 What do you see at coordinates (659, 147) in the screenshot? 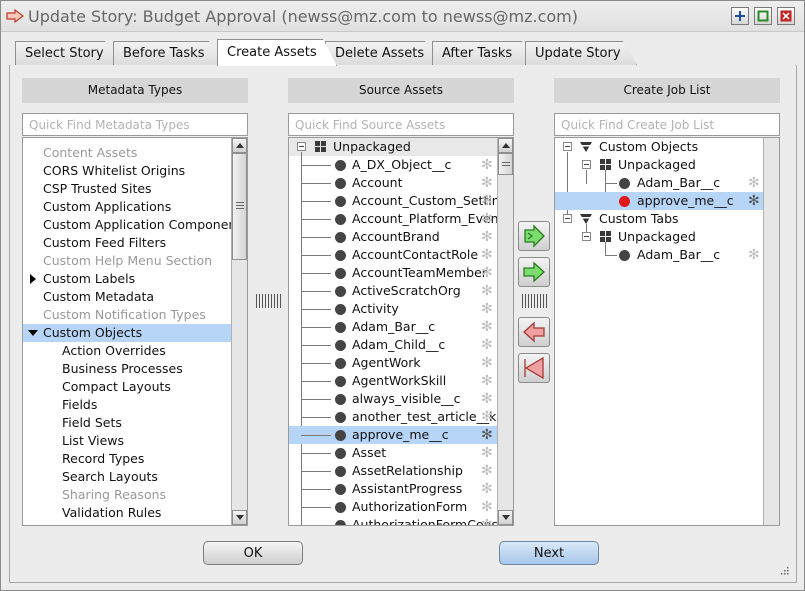
I see `job-tree-custom-objects: Custom Objects` at bounding box center [659, 147].